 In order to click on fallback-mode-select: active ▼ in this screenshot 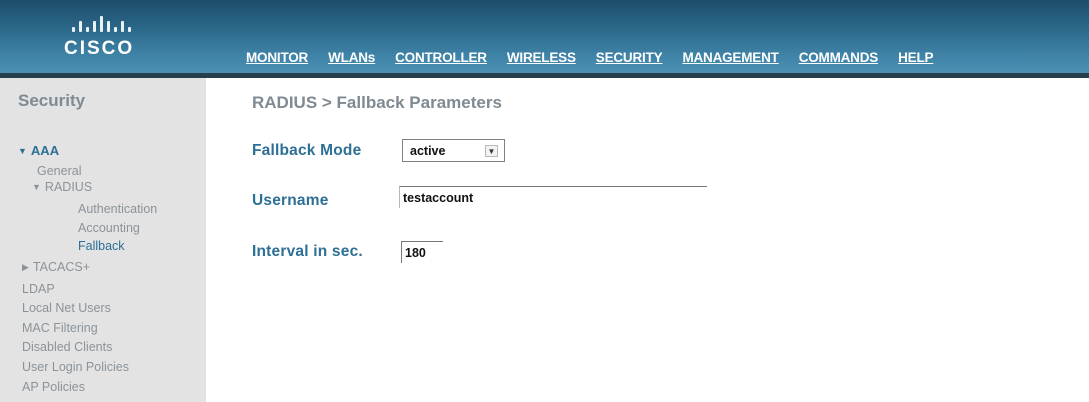, I will do `click(453, 150)`.